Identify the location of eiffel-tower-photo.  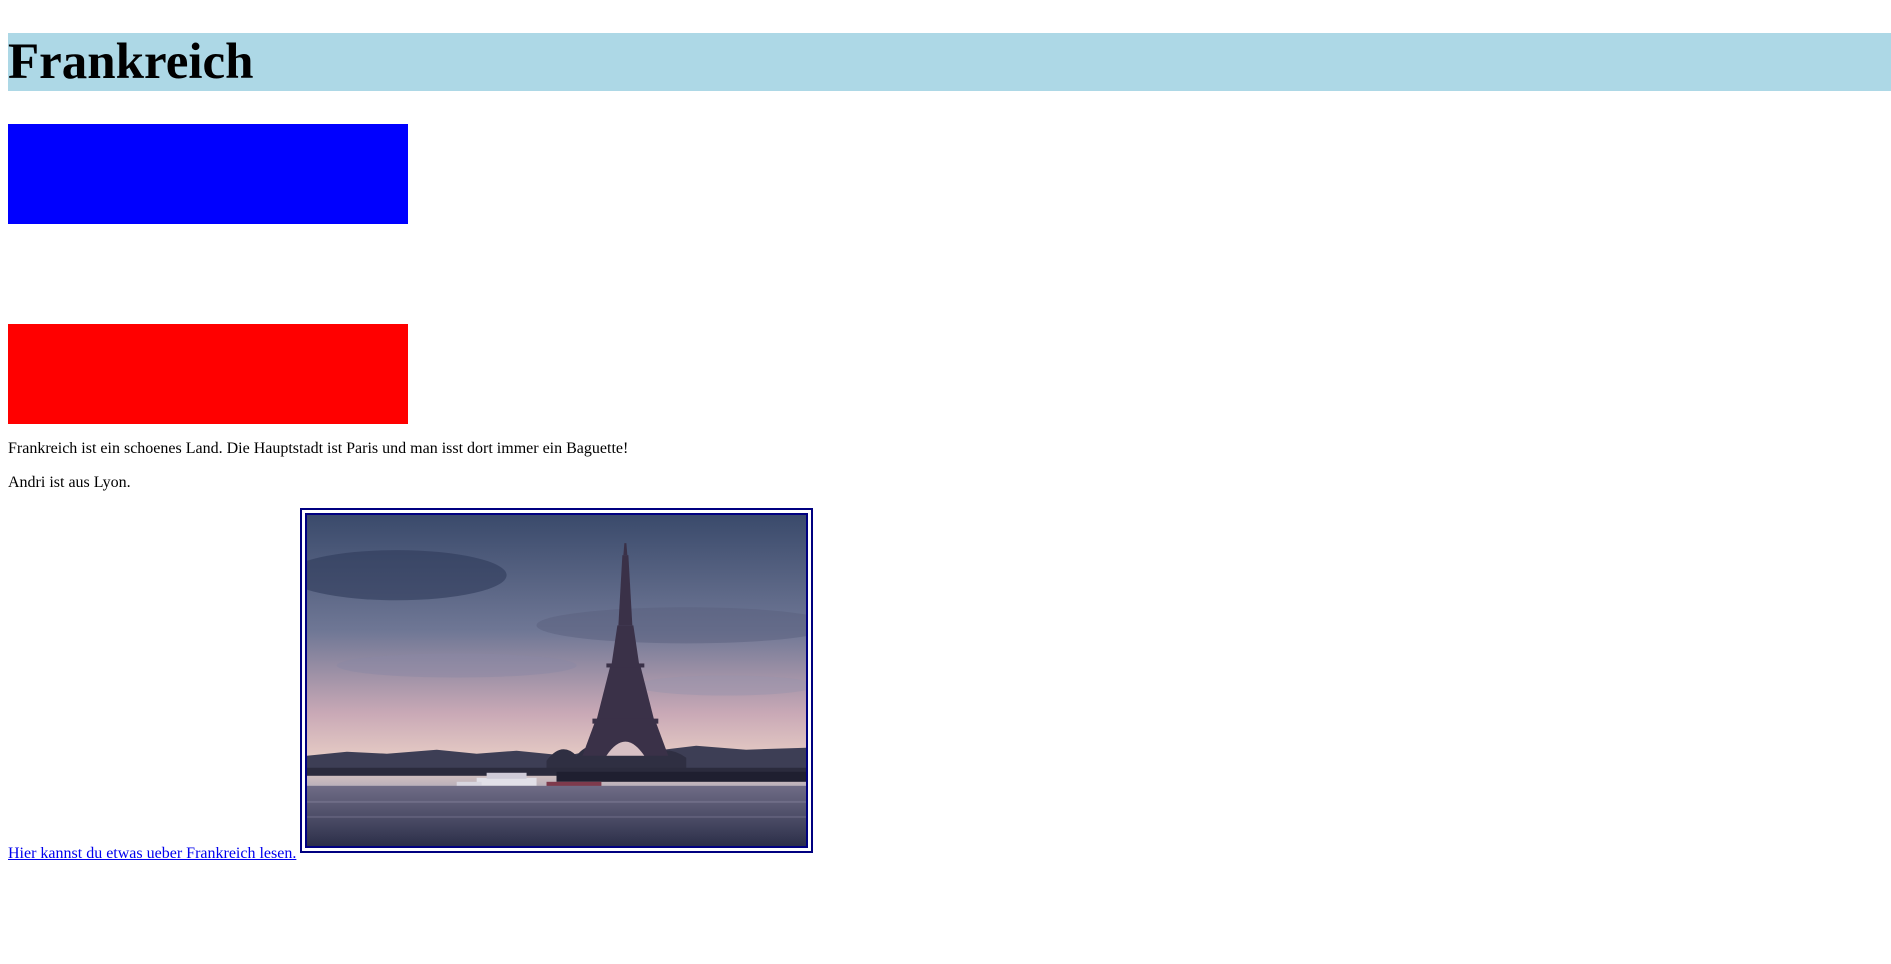
(556, 680).